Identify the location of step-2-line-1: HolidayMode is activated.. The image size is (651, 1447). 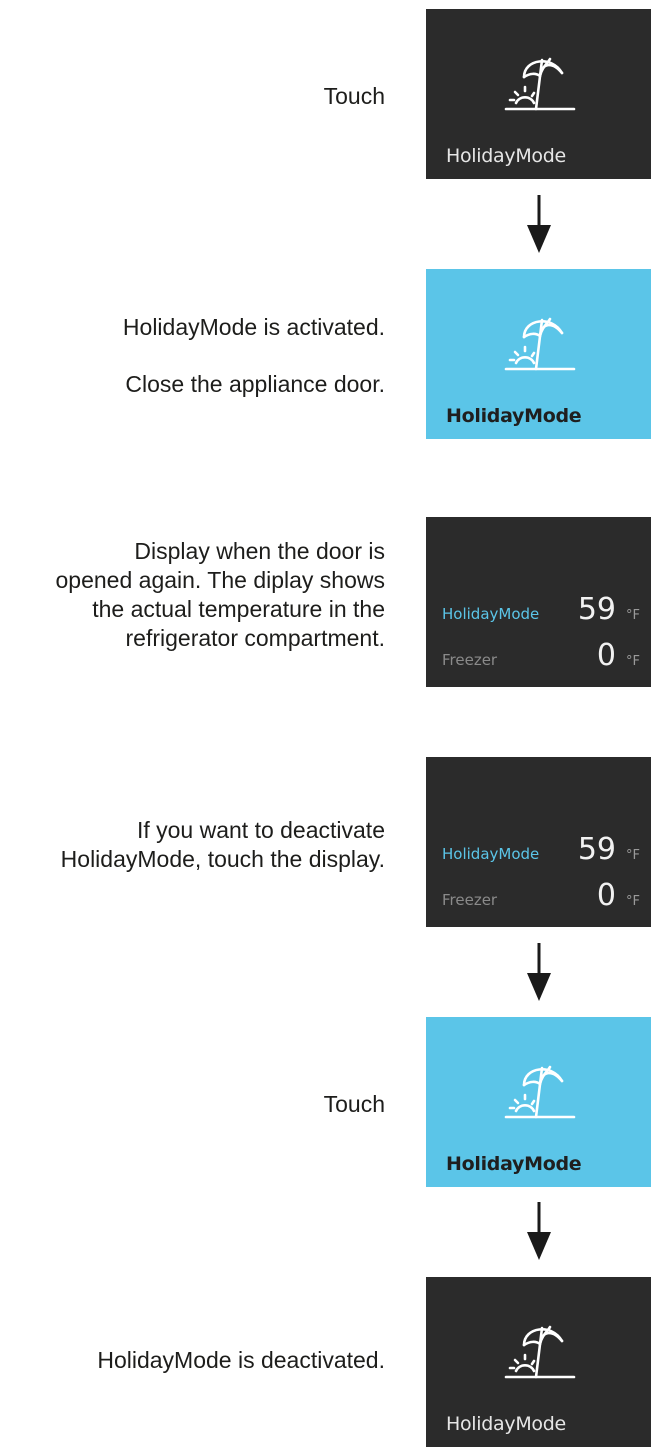
(253, 327).